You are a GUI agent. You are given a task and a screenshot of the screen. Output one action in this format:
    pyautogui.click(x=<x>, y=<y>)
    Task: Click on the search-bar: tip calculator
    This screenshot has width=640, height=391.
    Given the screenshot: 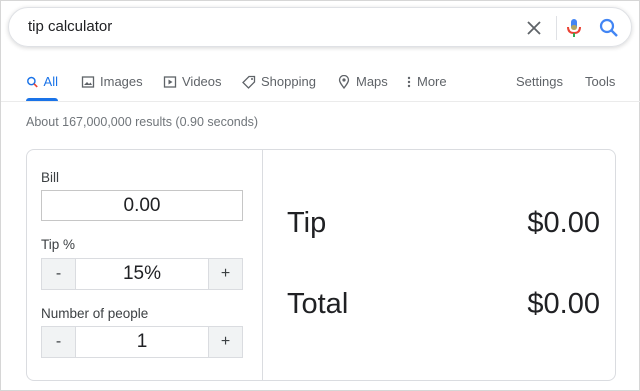 What is the action you would take?
    pyautogui.click(x=320, y=27)
    